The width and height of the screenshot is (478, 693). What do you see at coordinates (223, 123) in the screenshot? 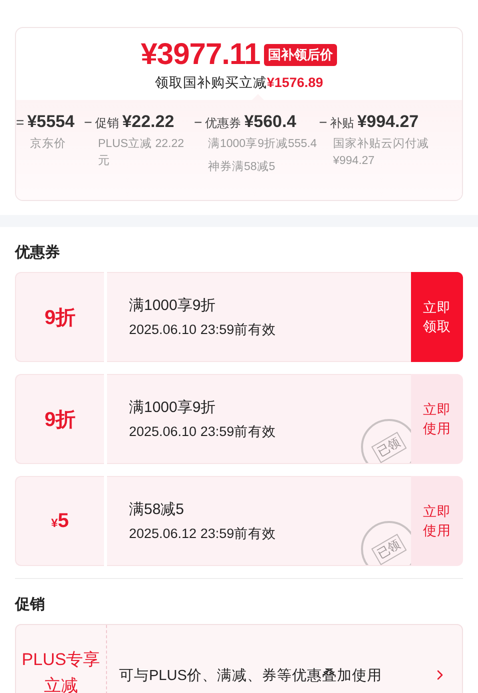
I see `breakdown-label: 优惠券` at bounding box center [223, 123].